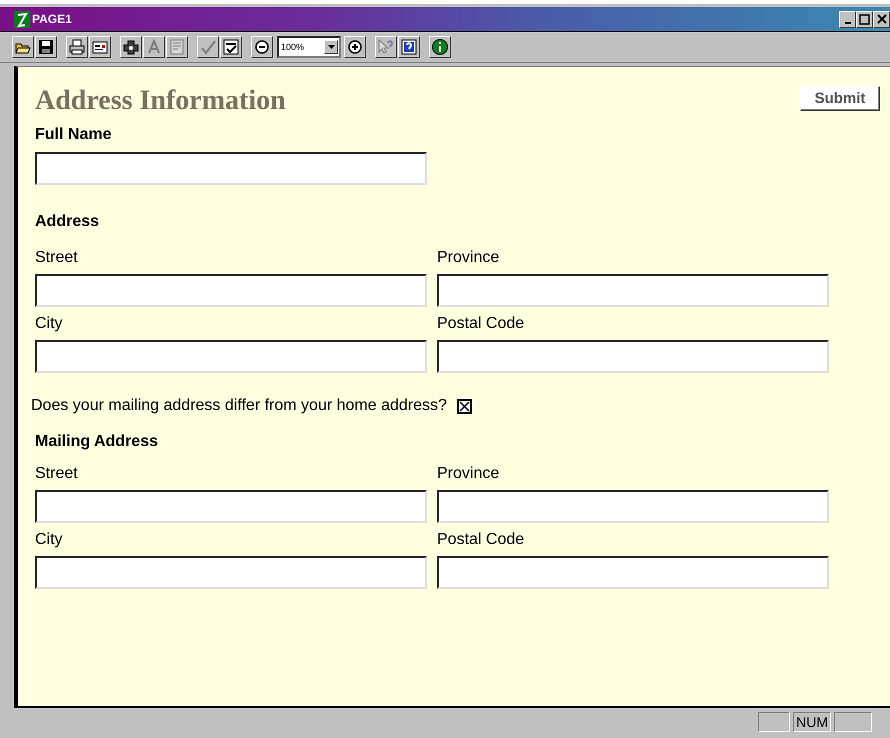 This screenshot has width=890, height=738. What do you see at coordinates (239, 406) in the screenshot?
I see `question-text: Does your mailing address differ from your home address?` at bounding box center [239, 406].